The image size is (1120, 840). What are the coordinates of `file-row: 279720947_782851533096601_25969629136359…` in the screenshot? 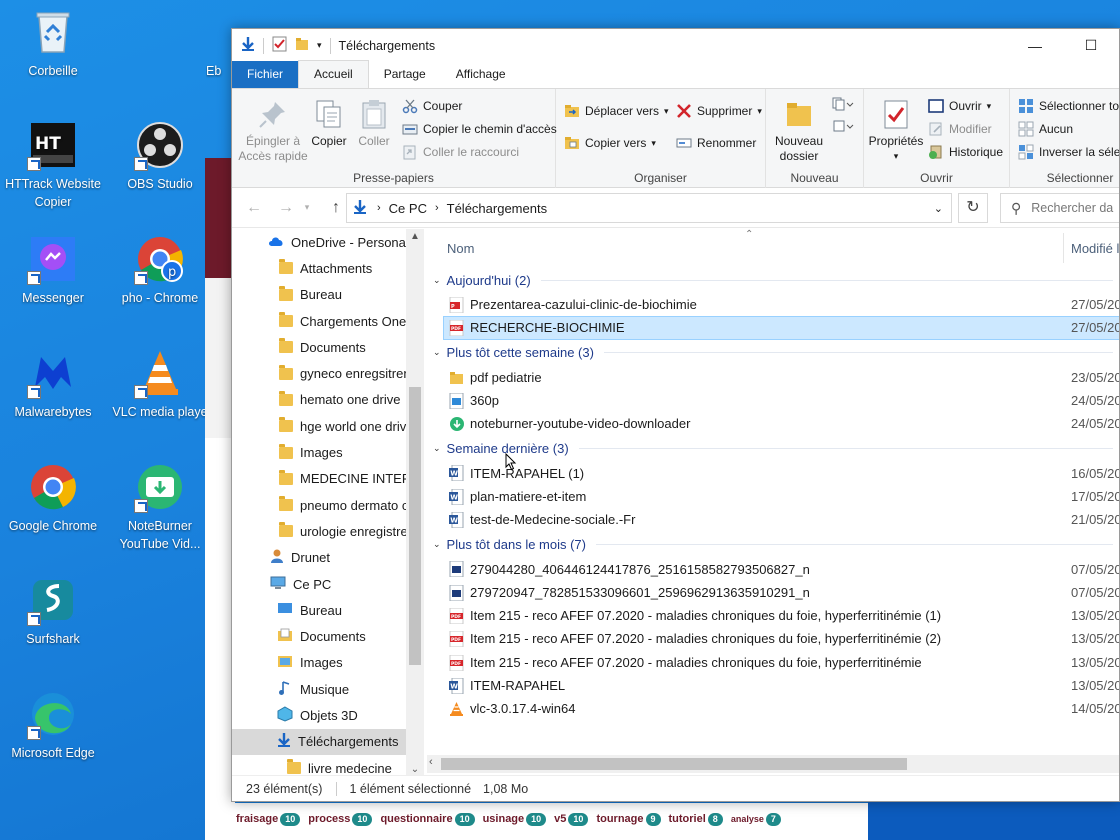 It's located at (773, 592).